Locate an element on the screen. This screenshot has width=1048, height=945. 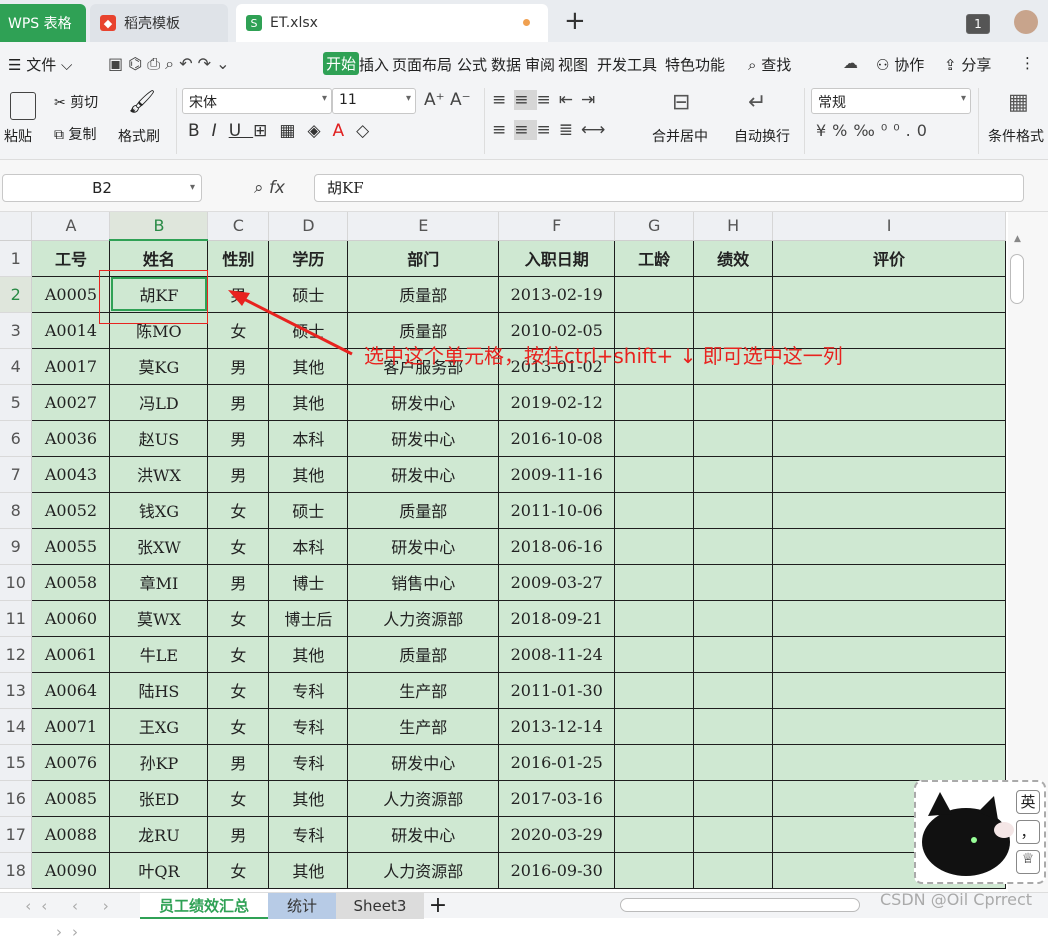
ime-lang-toggle: 英 is located at coordinates (1028, 802).